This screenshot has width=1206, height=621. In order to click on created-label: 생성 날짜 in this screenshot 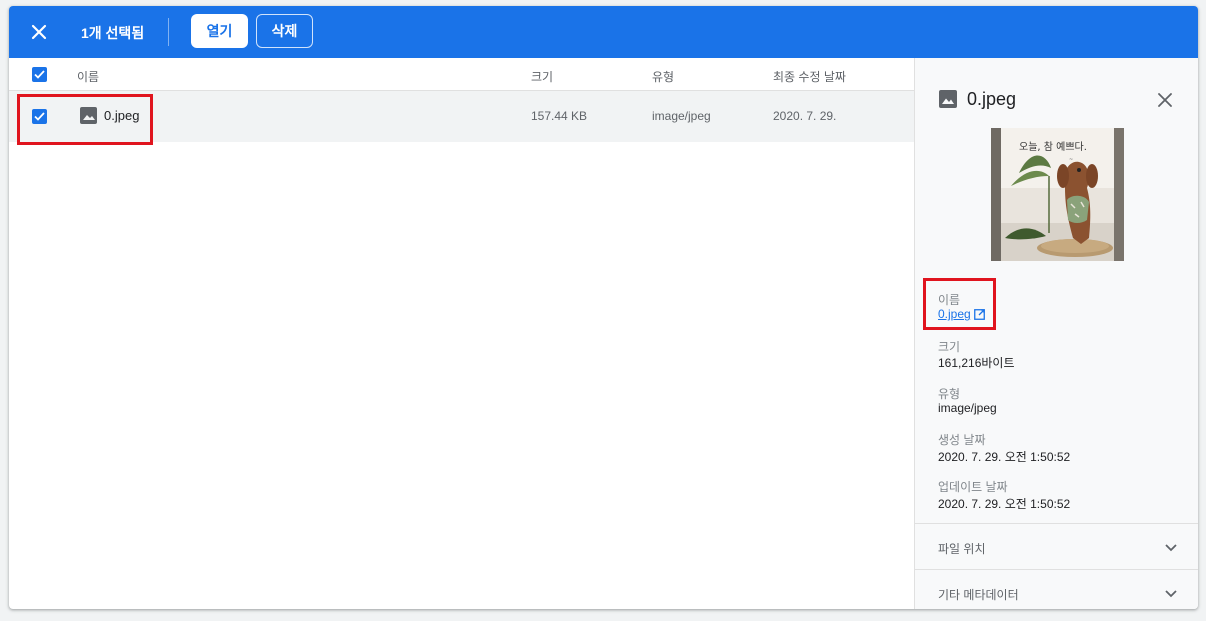, I will do `click(962, 440)`.